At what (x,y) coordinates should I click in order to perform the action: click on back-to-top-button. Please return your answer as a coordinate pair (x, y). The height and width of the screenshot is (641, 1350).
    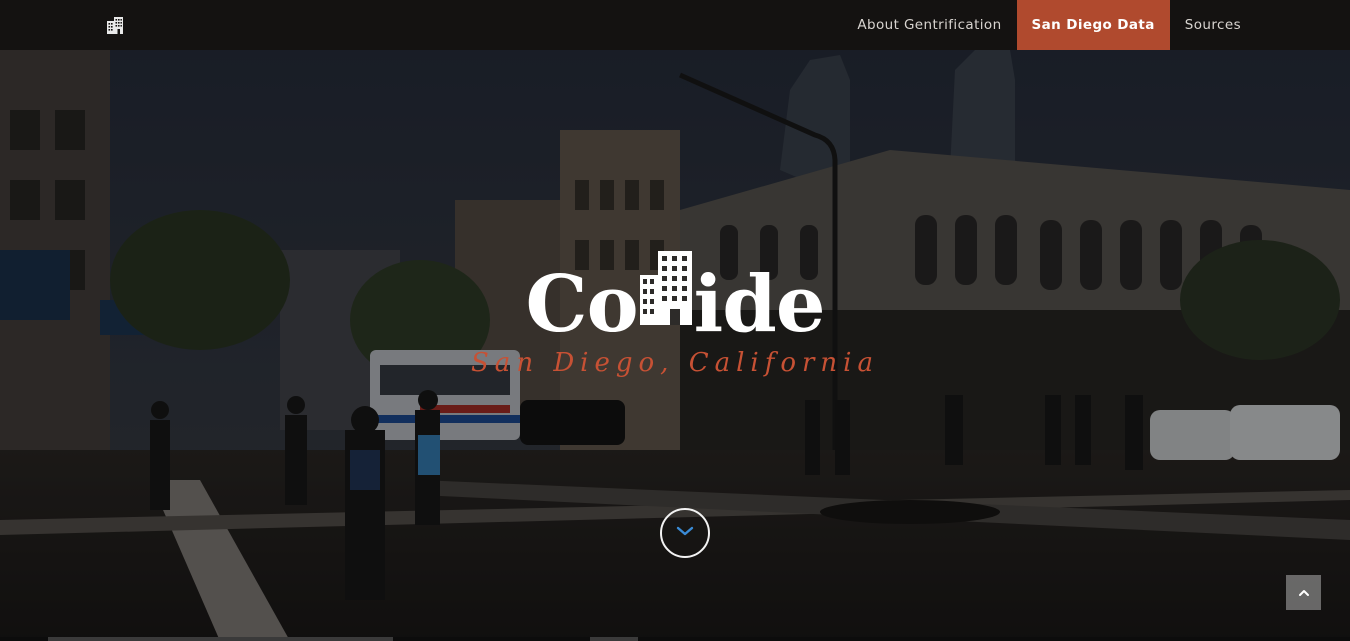
    Looking at the image, I should click on (1303, 592).